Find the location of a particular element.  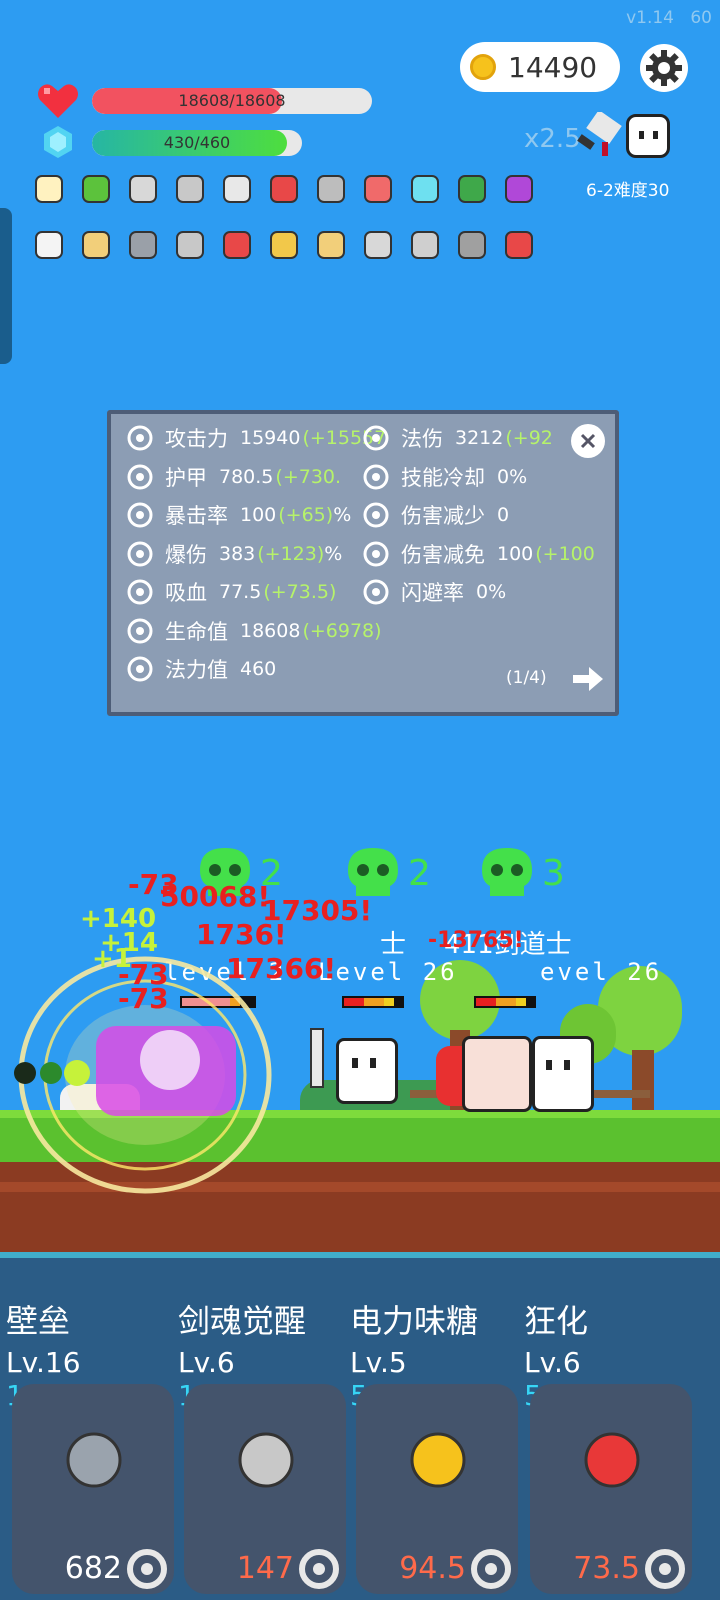

skill-cost: 147 is located at coordinates (265, 1568).